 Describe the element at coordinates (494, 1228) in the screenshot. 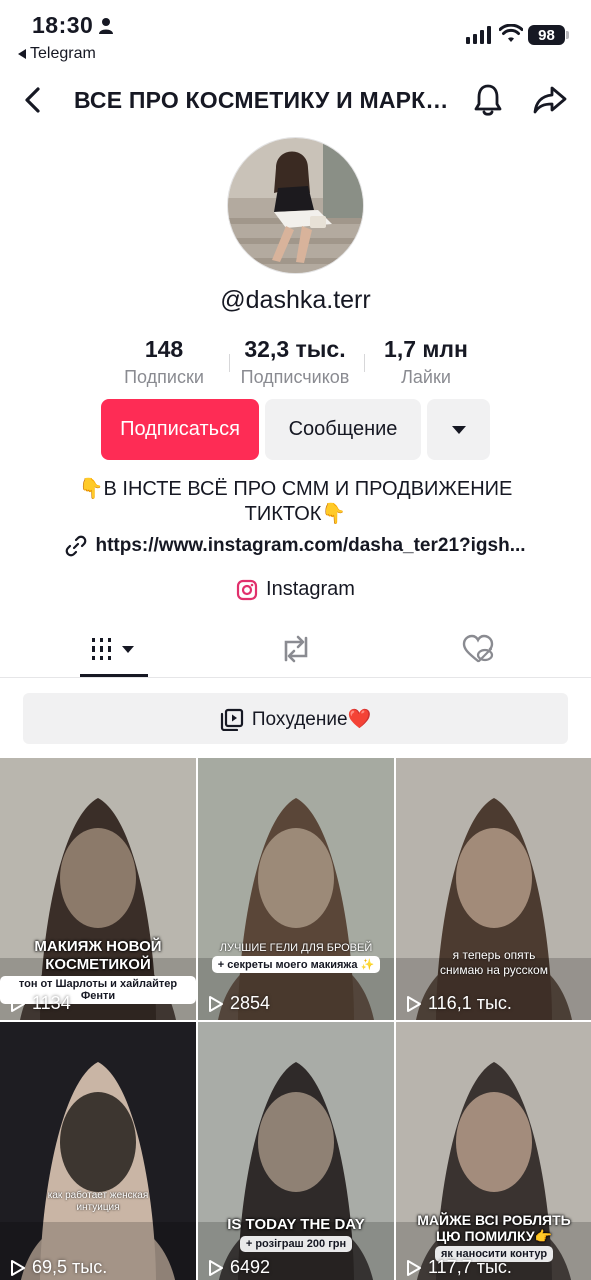

I see `video-caption-text: МАЙЖЕ ВСІ РОБЛЯТЬ ЦЮ ПОМИЛКУ👉` at that location.